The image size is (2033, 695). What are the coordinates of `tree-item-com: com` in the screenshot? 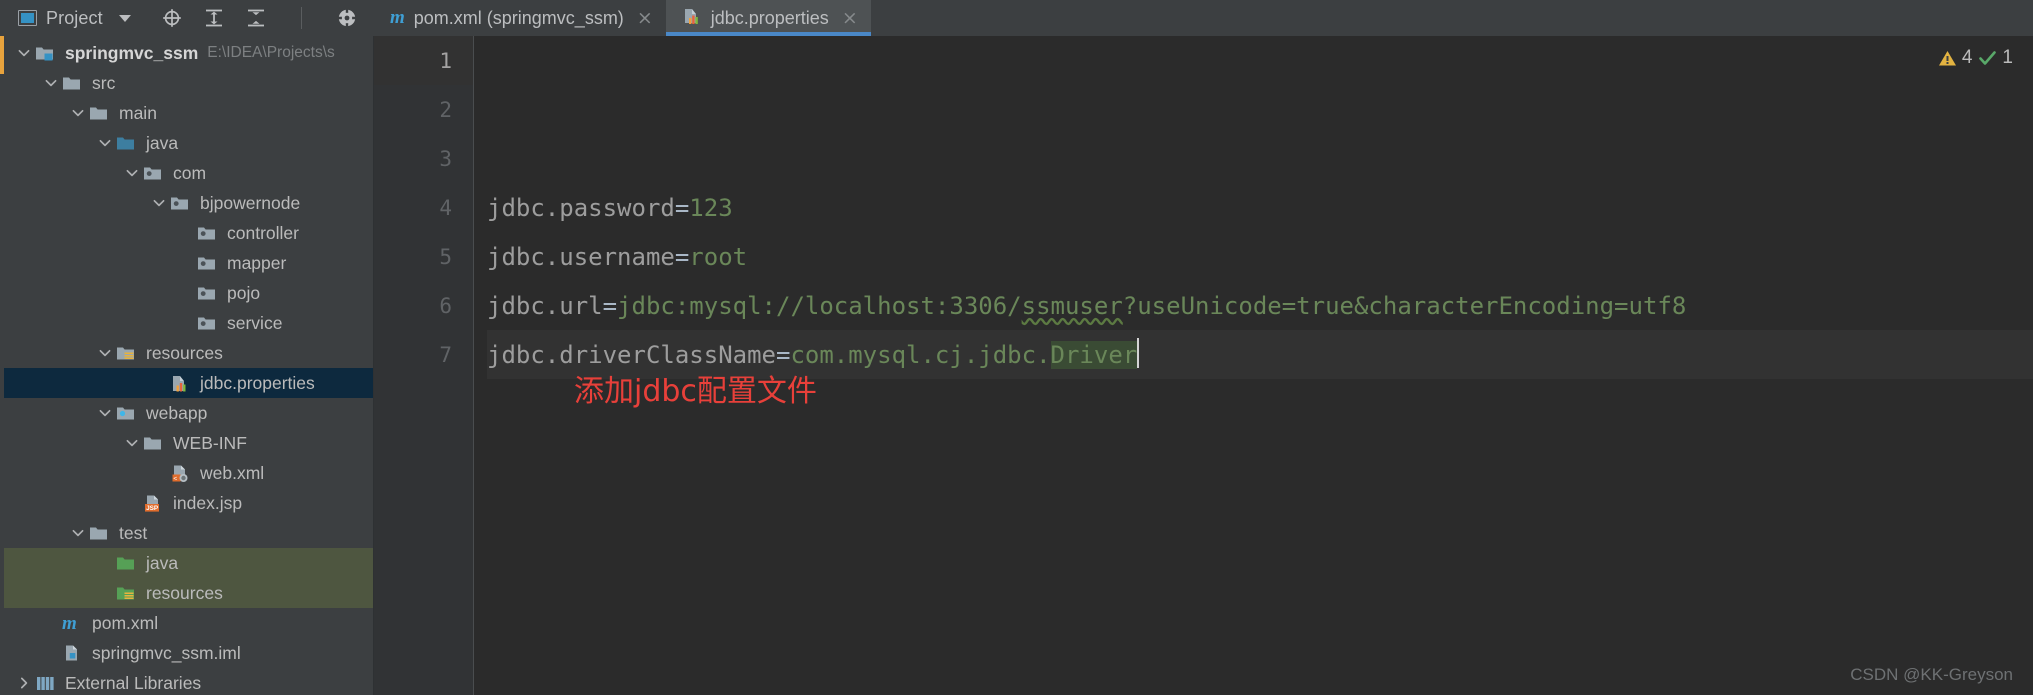 It's located at (186, 173).